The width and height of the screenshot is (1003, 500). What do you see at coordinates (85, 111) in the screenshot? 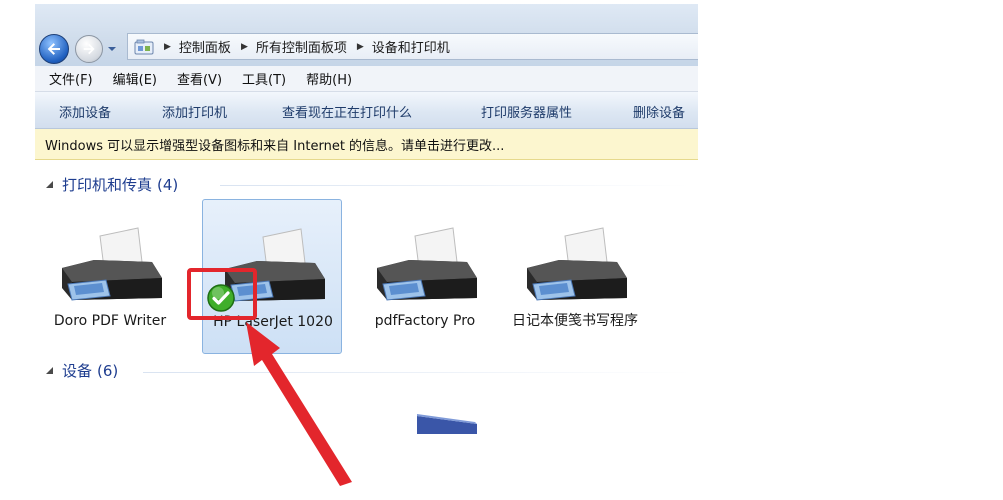
I see `add-device-button: 添加设备` at bounding box center [85, 111].